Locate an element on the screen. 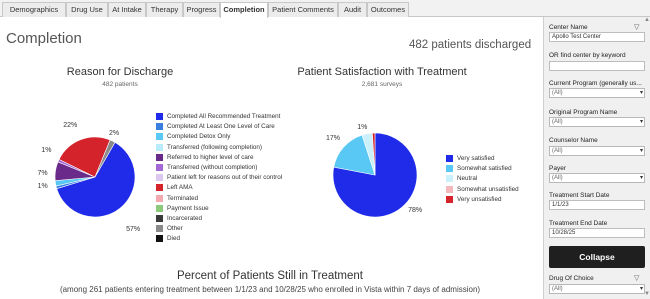  legend-label: Terminated is located at coordinates (183, 198).